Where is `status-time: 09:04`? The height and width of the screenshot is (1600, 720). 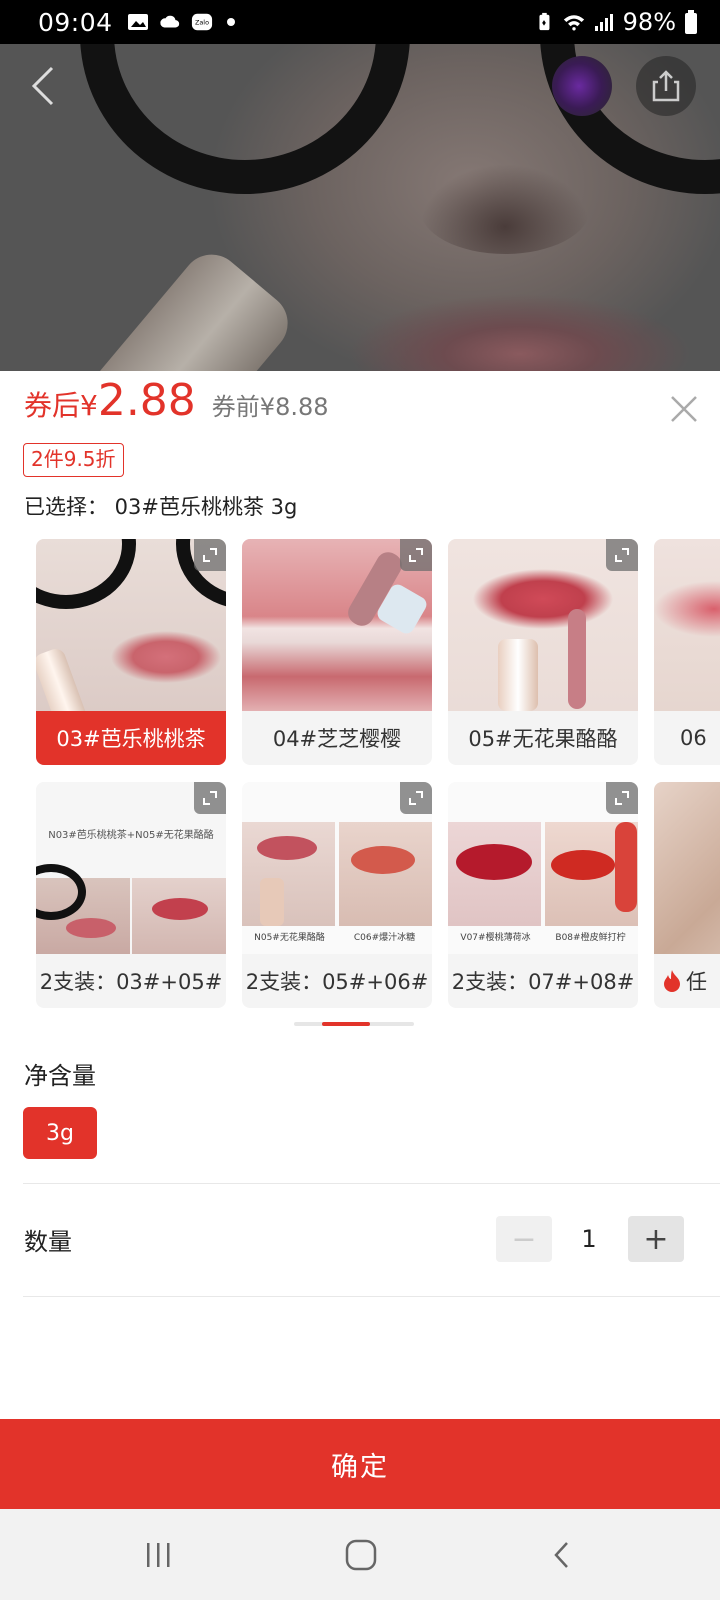
status-time: 09:04 is located at coordinates (75, 22).